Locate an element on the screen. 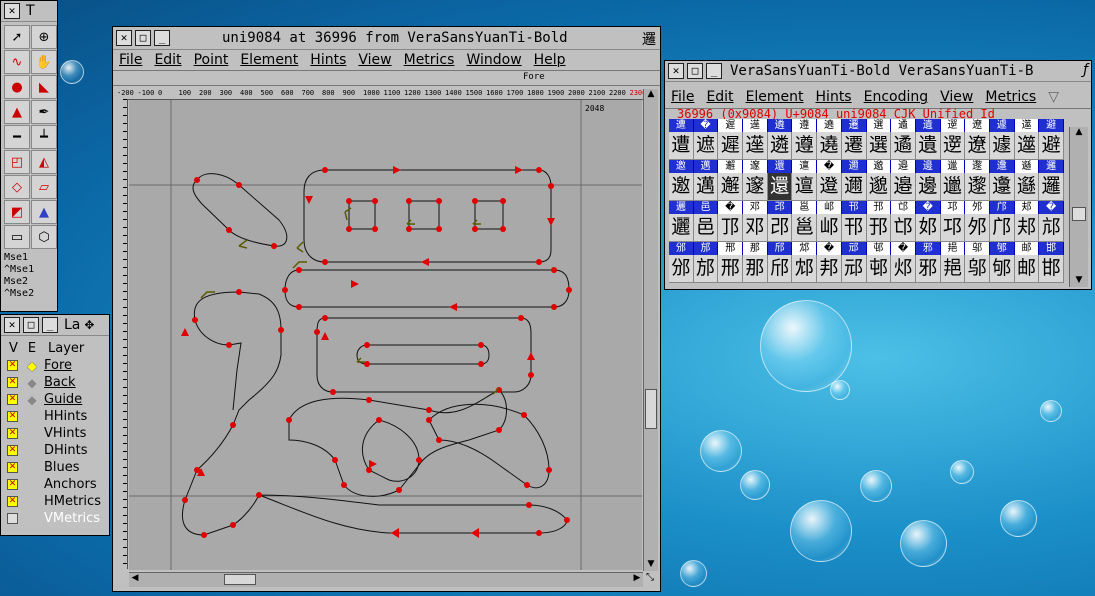 The height and width of the screenshot is (596, 1095). glyph-cell: 遭 is located at coordinates (681, 146).